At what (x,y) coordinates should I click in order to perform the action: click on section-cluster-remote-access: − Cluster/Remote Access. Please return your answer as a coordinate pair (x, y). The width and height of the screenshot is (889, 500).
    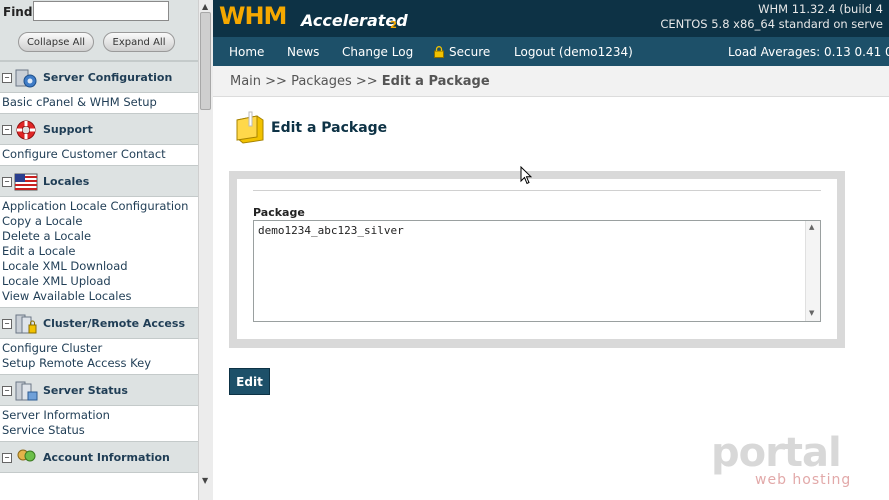
    Looking at the image, I should click on (99, 323).